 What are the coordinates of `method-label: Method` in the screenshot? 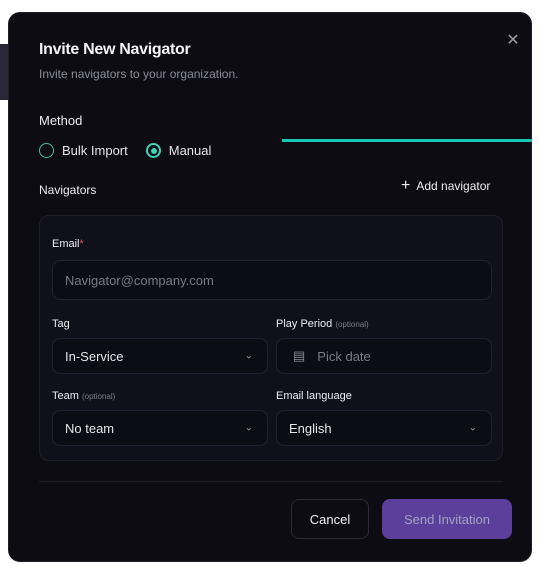 It's located at (61, 120).